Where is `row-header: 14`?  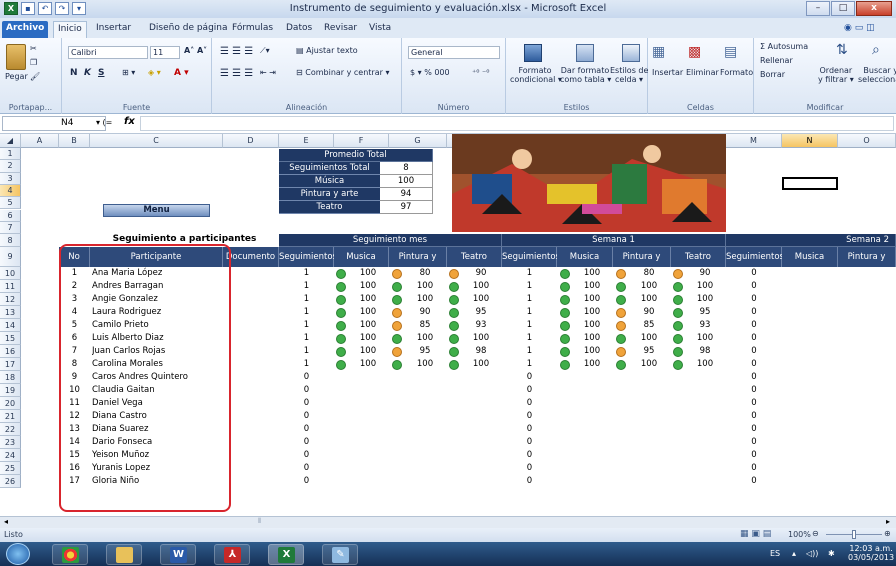
row-header: 14 is located at coordinates (10, 325).